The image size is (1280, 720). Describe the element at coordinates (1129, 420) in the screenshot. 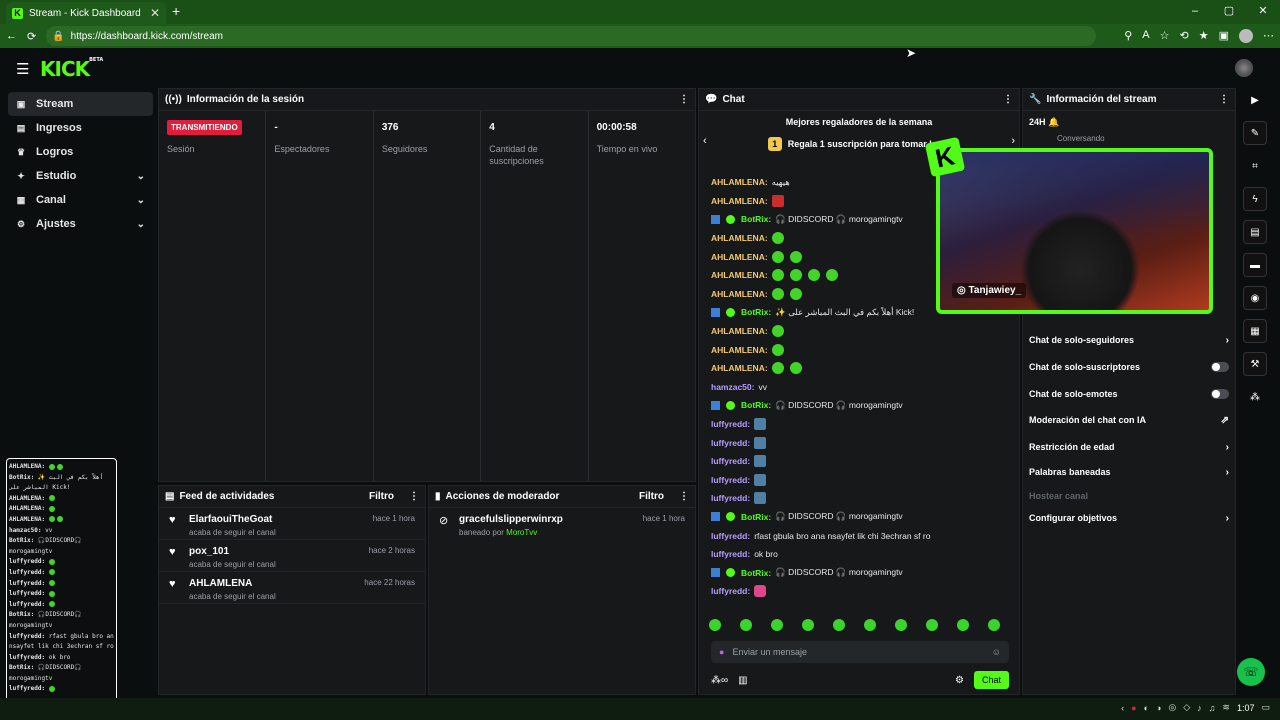

I see `setting-3: Moderación del chat con IA ⇗` at that location.